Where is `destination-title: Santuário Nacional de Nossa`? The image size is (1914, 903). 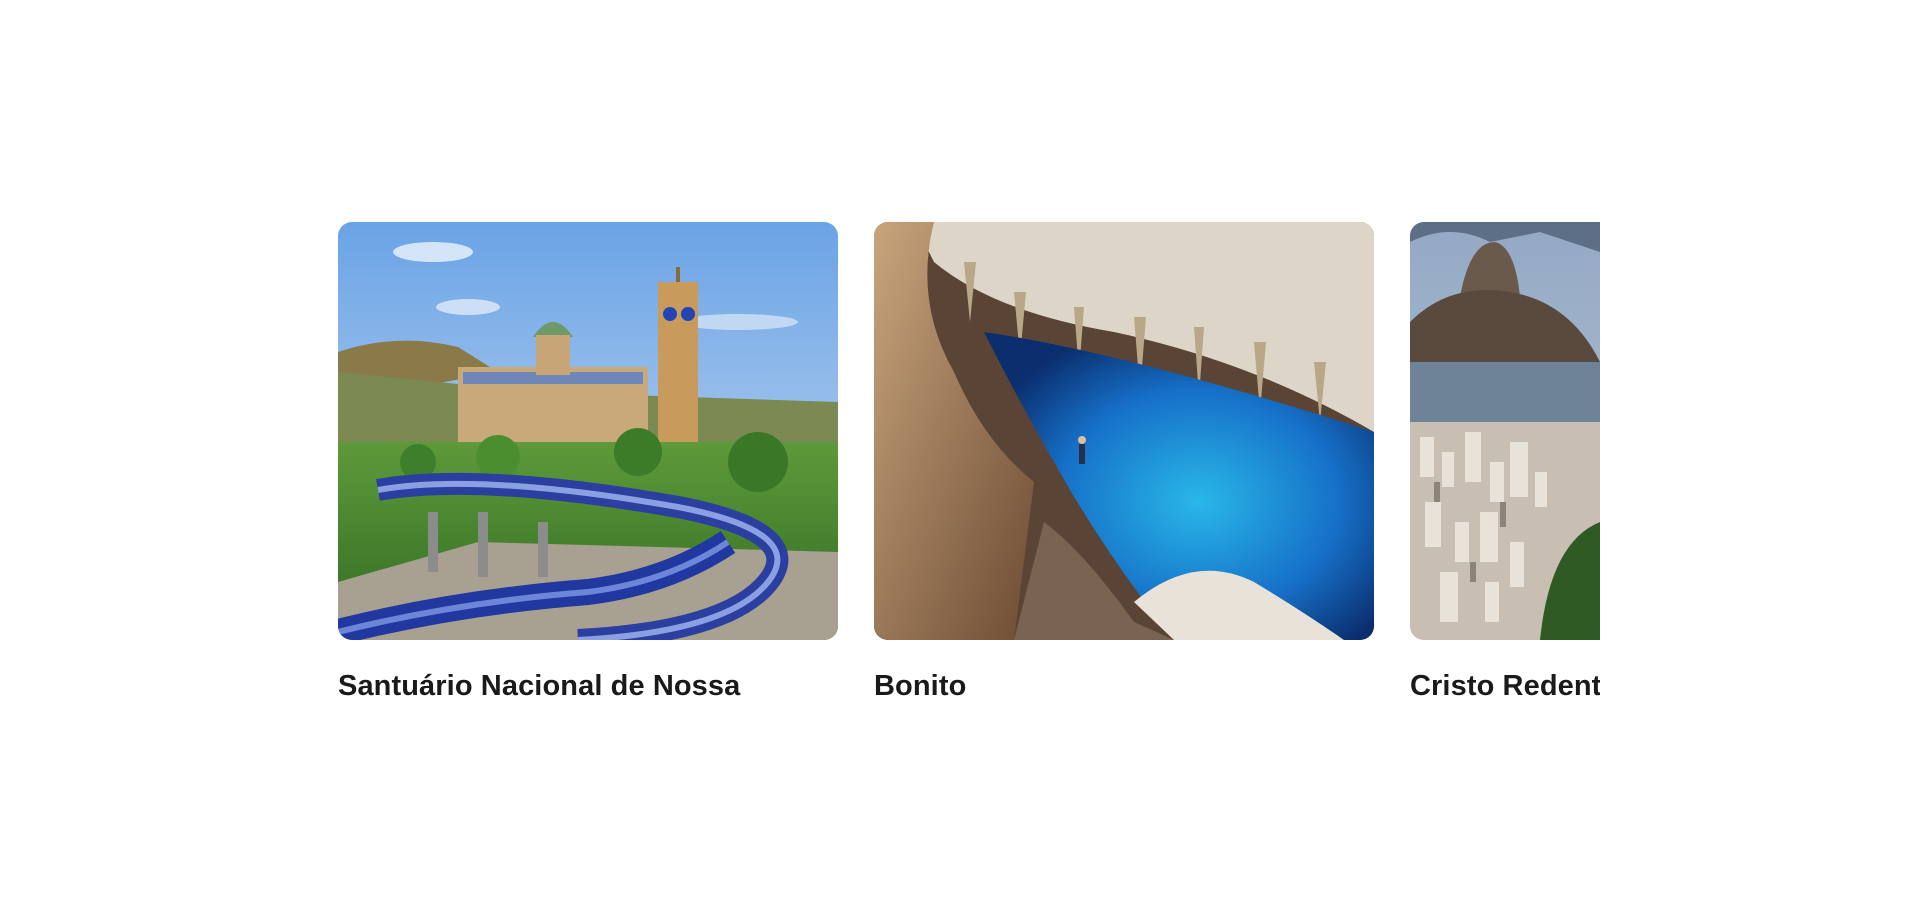
destination-title: Santuário Nacional de Nossa is located at coordinates (588, 686).